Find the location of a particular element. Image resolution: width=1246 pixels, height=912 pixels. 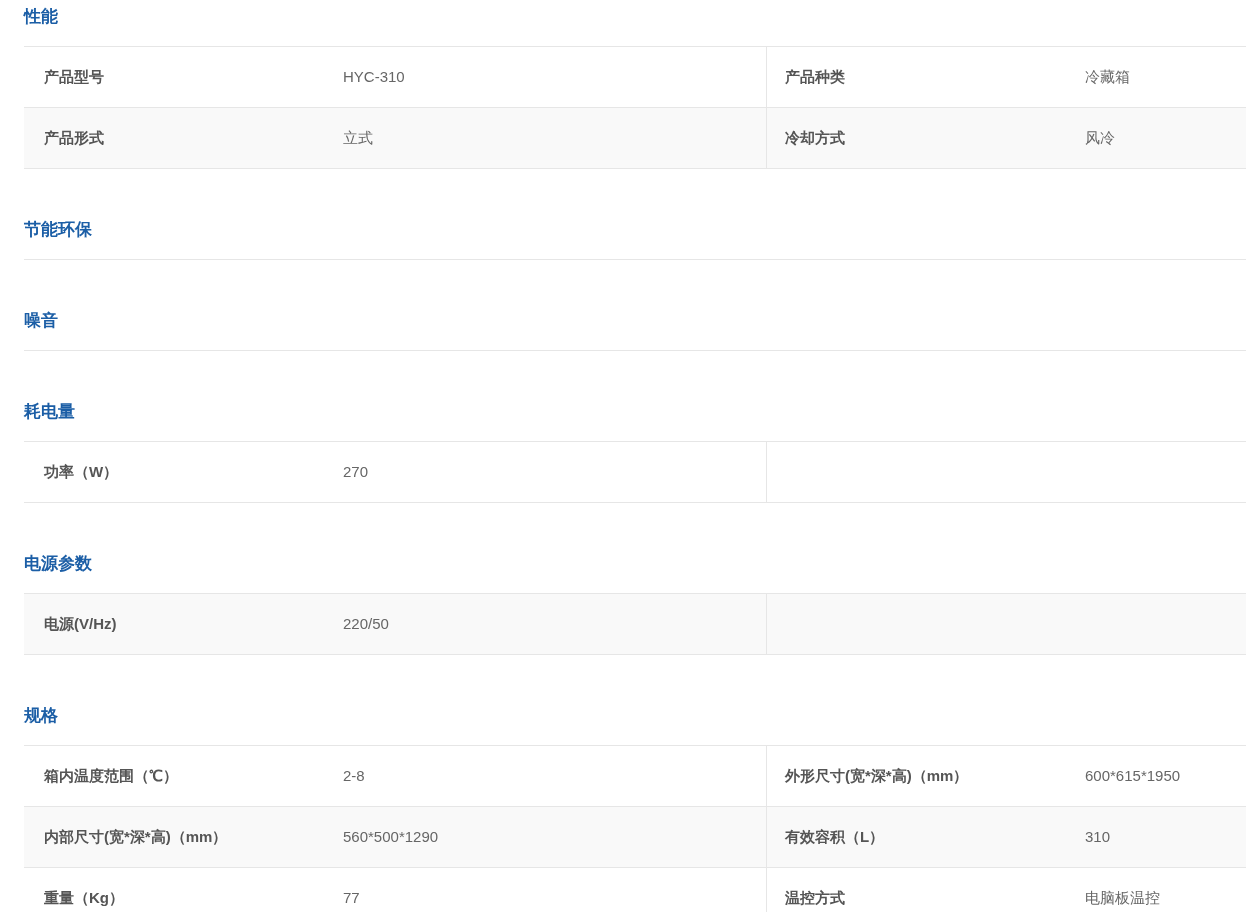

spec-label: 内部尺寸(宽*深*高)（mm） is located at coordinates (136, 836).